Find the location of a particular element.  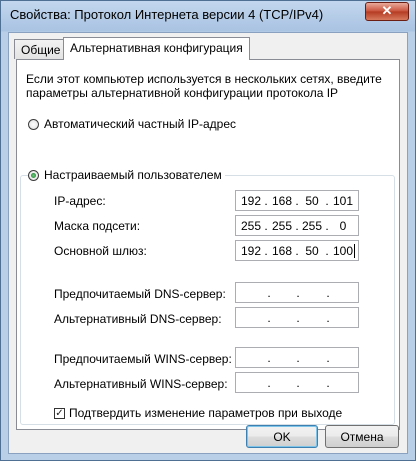

preferred-wins-label: Предпочитаемый WINS-сервер: is located at coordinates (143, 359).